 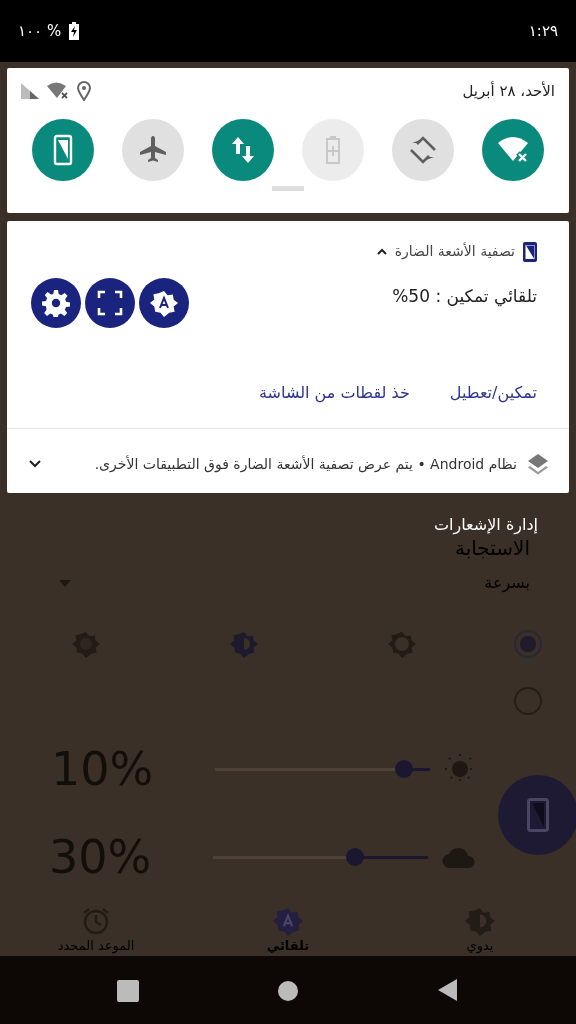 I want to click on home-button, so click(x=288, y=990).